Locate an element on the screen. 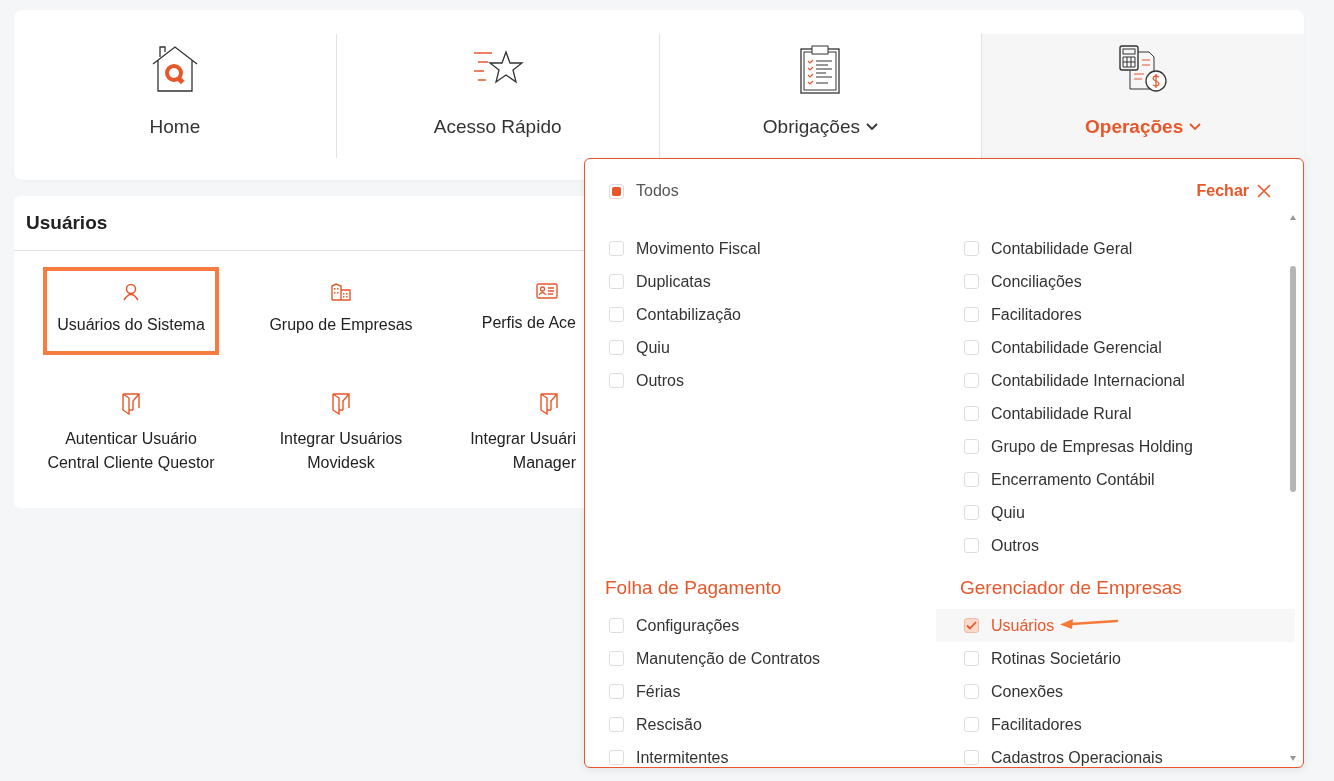 The width and height of the screenshot is (1334, 781). check-icon is located at coordinates (971, 625).